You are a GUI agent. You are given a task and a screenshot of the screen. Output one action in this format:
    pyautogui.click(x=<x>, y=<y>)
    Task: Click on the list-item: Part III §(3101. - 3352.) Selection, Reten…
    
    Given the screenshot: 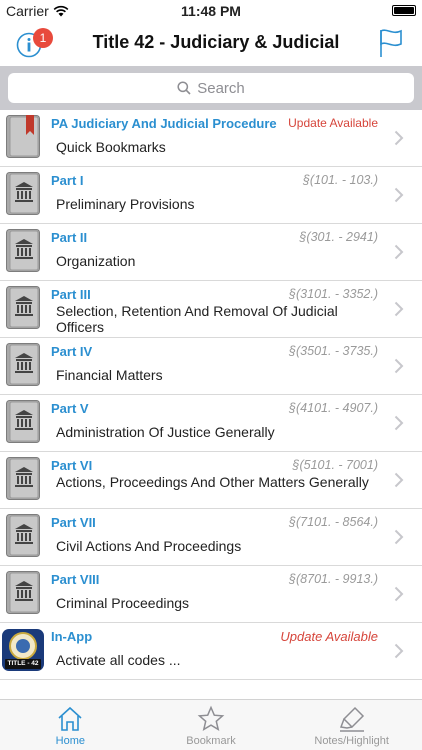 What is the action you would take?
    pyautogui.click(x=211, y=309)
    